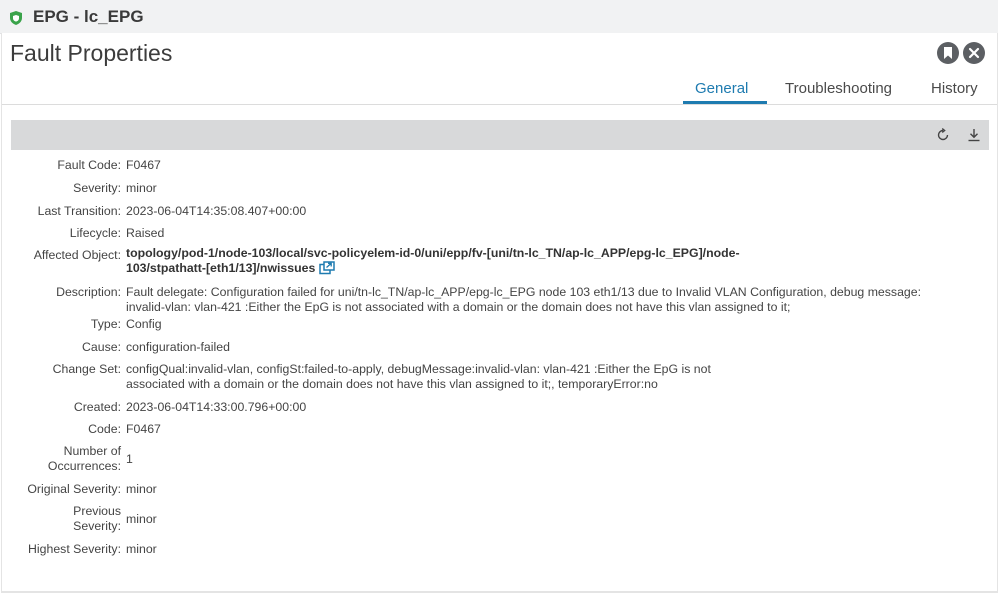  I want to click on tab-general: General, so click(721, 88).